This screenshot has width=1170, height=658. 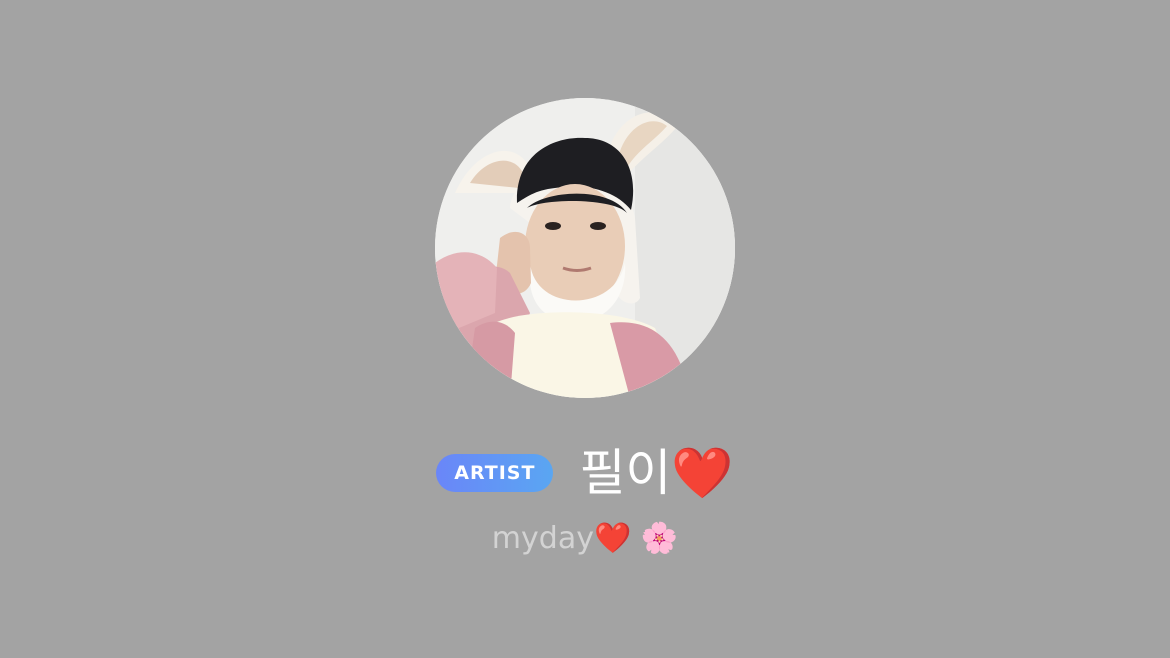 I want to click on avatar-image, so click(x=585, y=248).